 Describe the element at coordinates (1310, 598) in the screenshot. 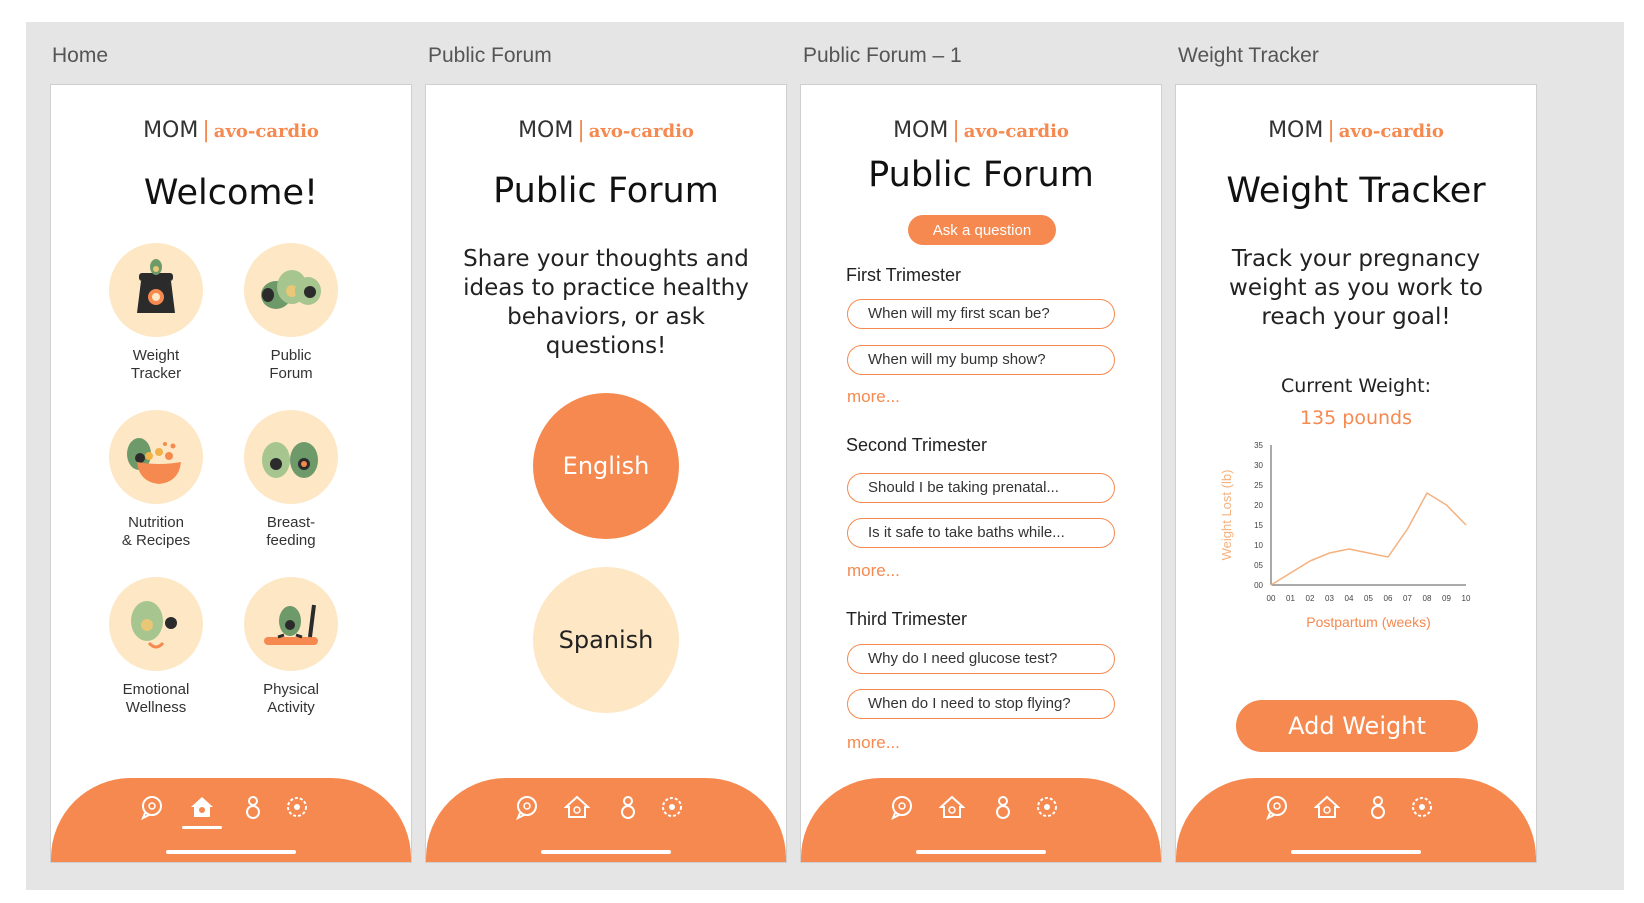

I see `x-tick-label: 02` at that location.